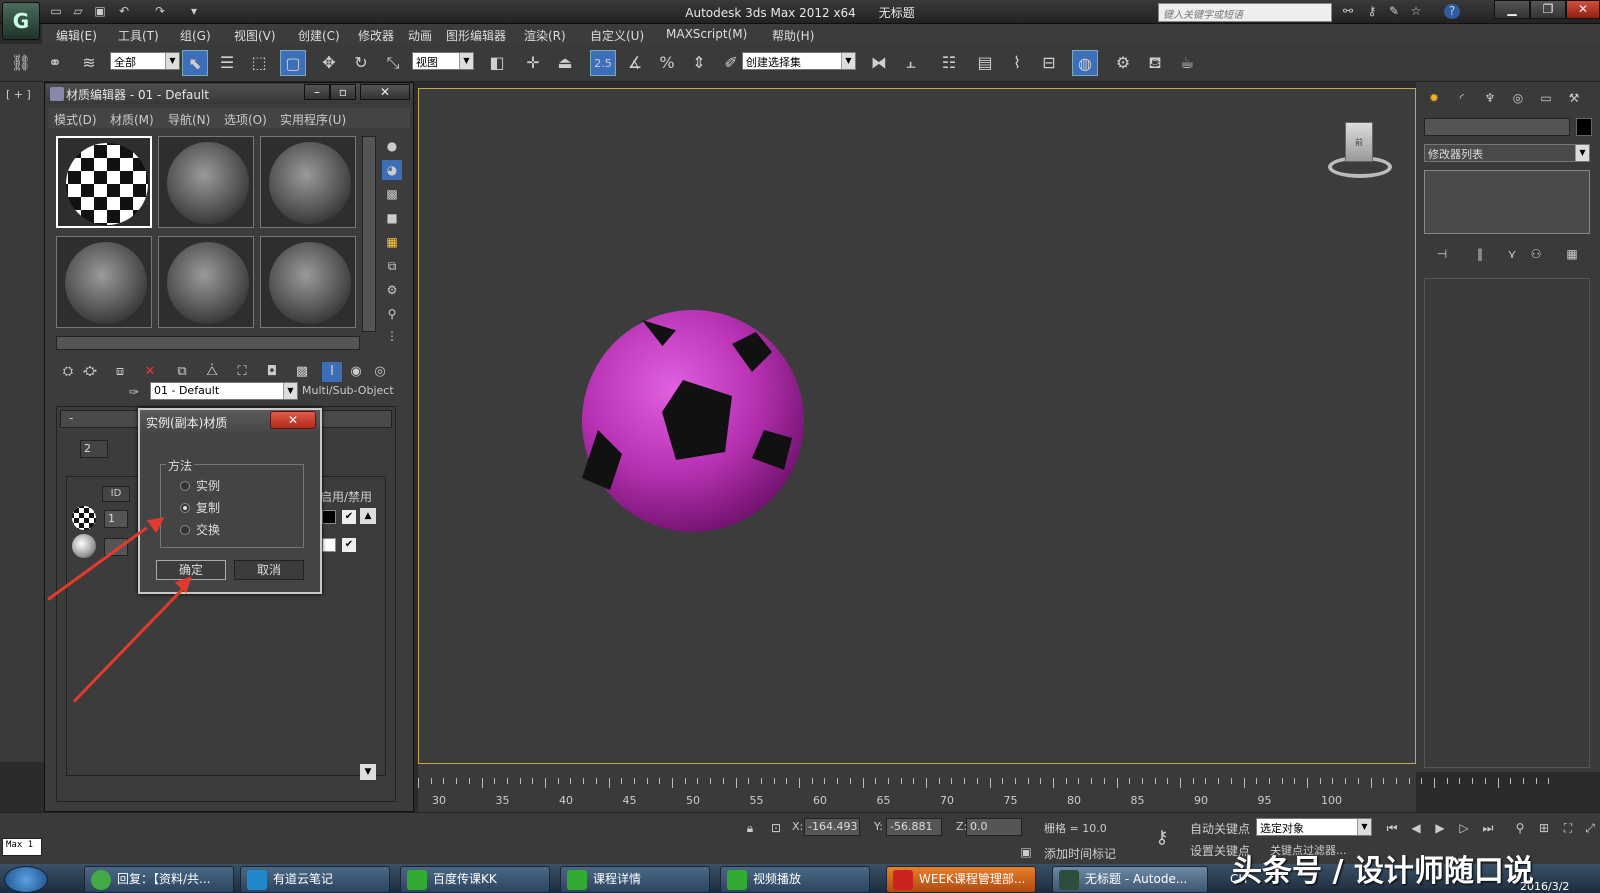 Image resolution: width=1600 pixels, height=893 pixels. Describe the element at coordinates (1162, 838) in the screenshot. I see `set-key-icon: ⚷` at that location.